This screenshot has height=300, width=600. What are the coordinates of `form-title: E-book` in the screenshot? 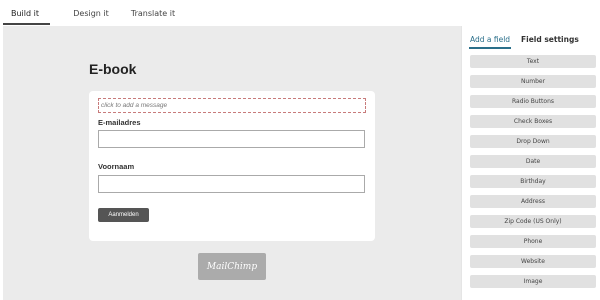 It's located at (112, 69).